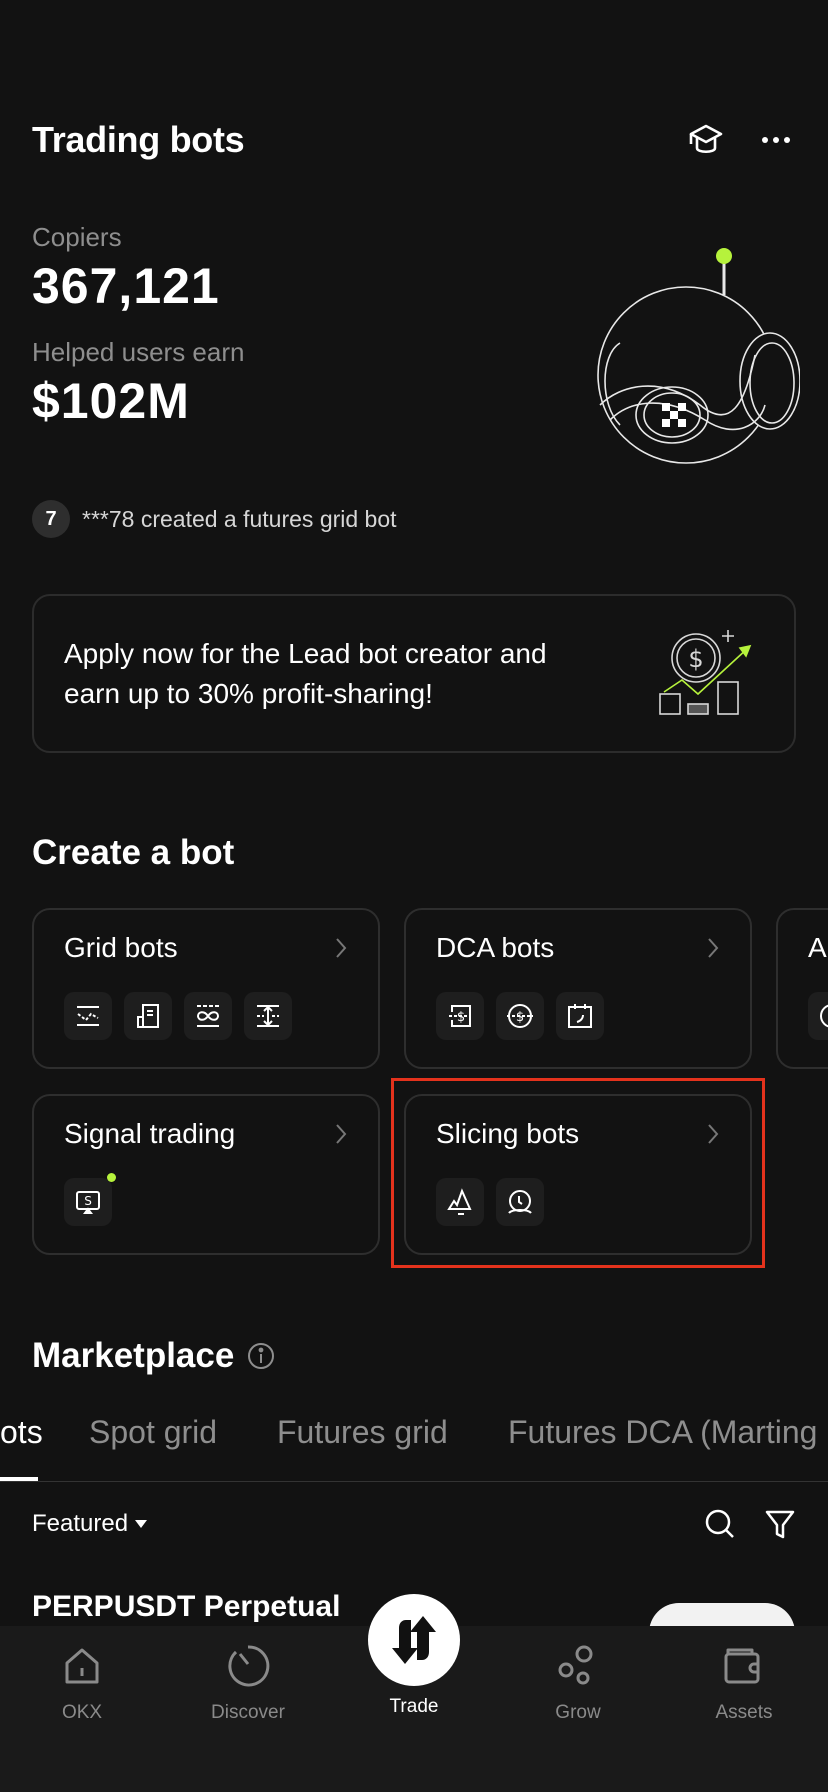 Image resolution: width=828 pixels, height=1792 pixels. I want to click on dca-coin-icon: $, so click(520, 1016).